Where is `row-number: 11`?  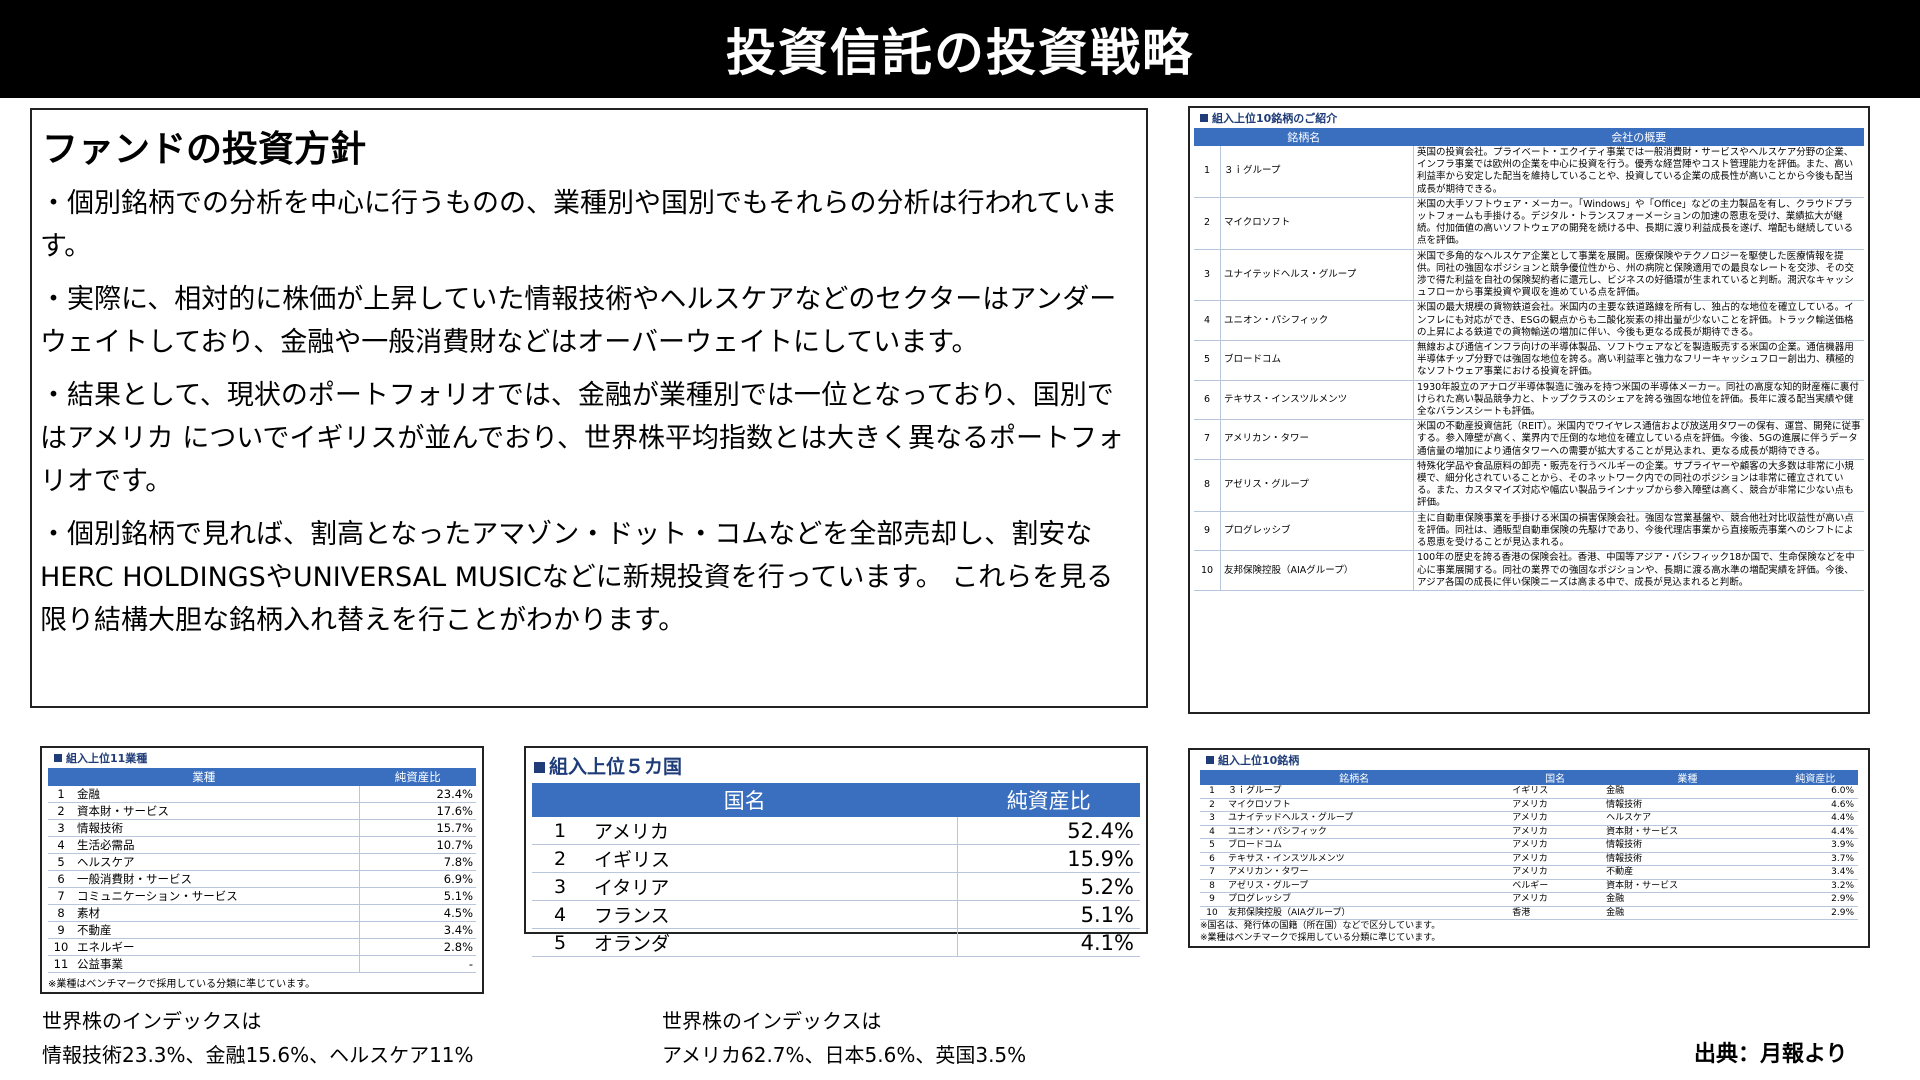
row-number: 11 is located at coordinates (61, 964).